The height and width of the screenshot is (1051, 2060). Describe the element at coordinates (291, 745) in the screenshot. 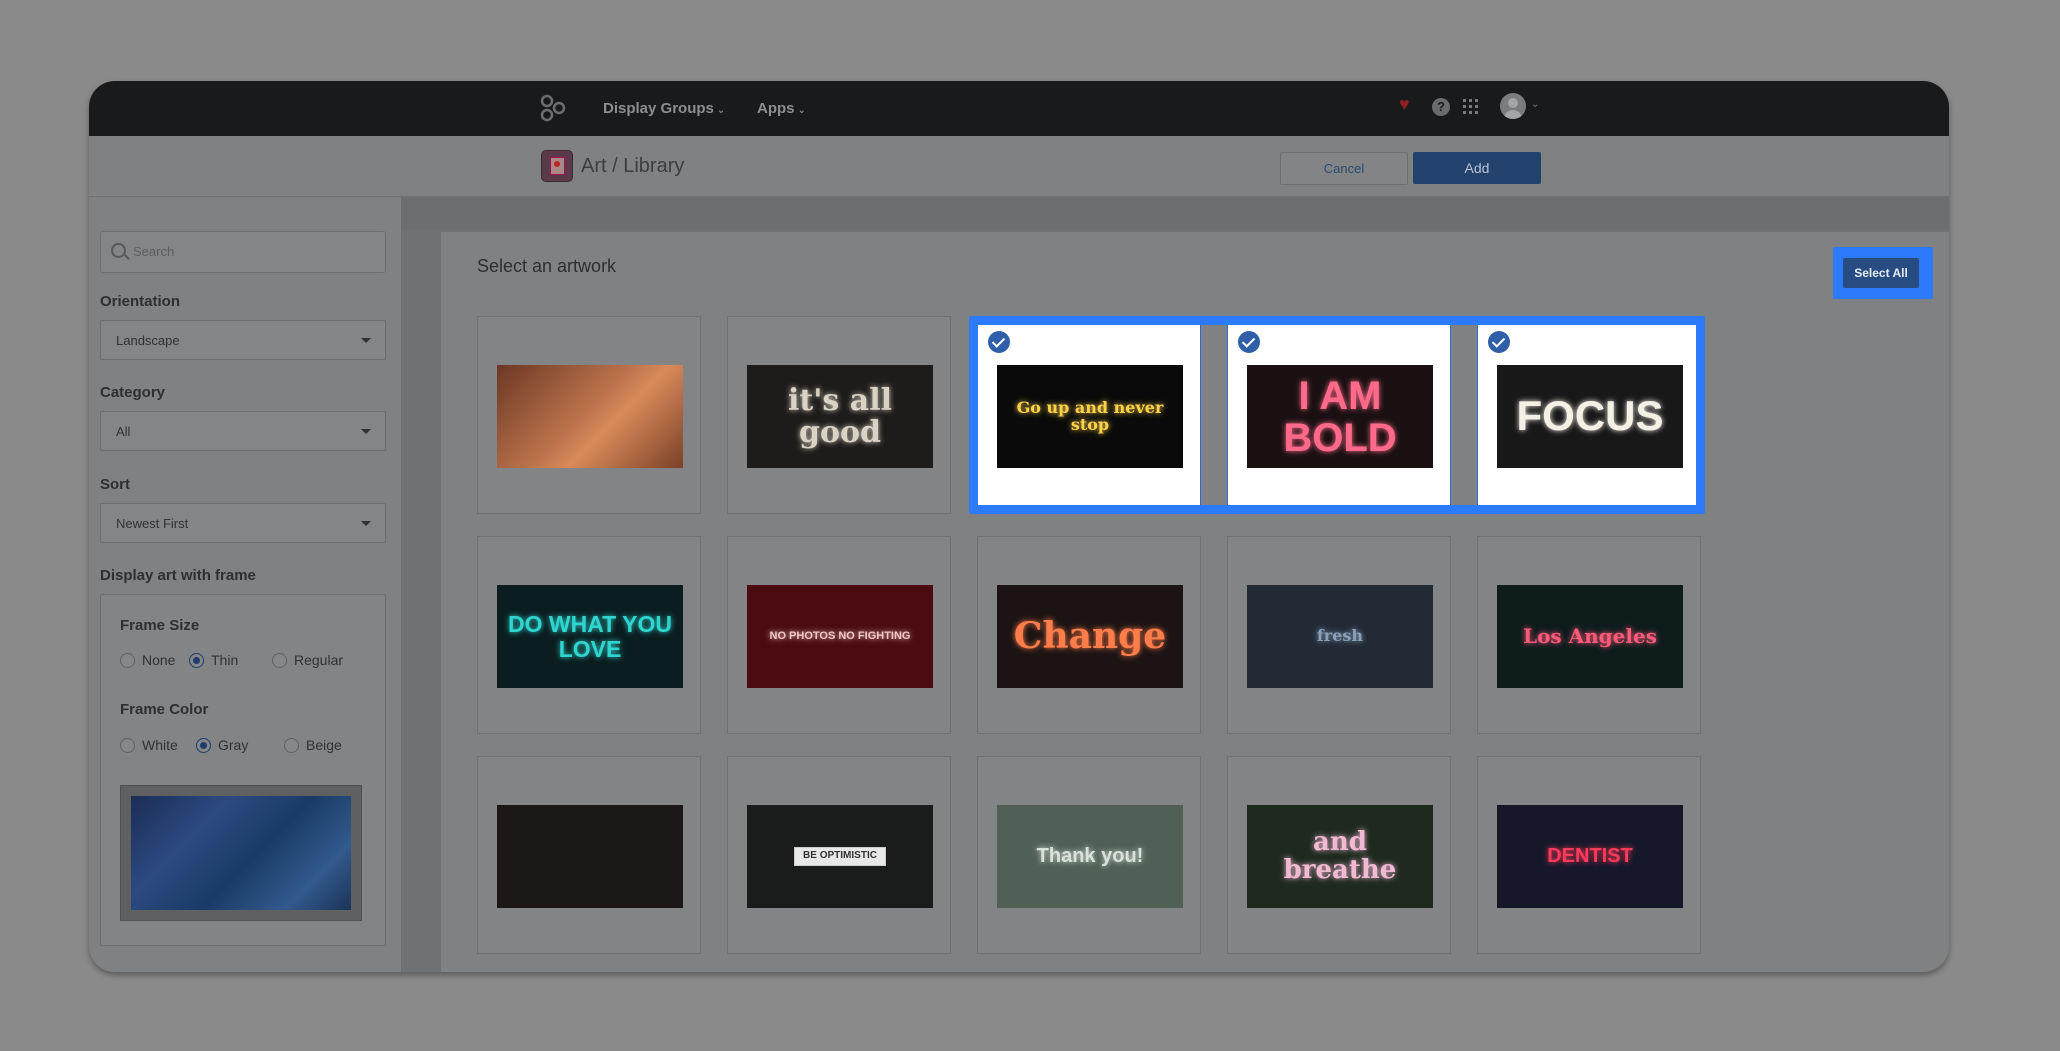

I see `frame-color-beige-radio` at that location.